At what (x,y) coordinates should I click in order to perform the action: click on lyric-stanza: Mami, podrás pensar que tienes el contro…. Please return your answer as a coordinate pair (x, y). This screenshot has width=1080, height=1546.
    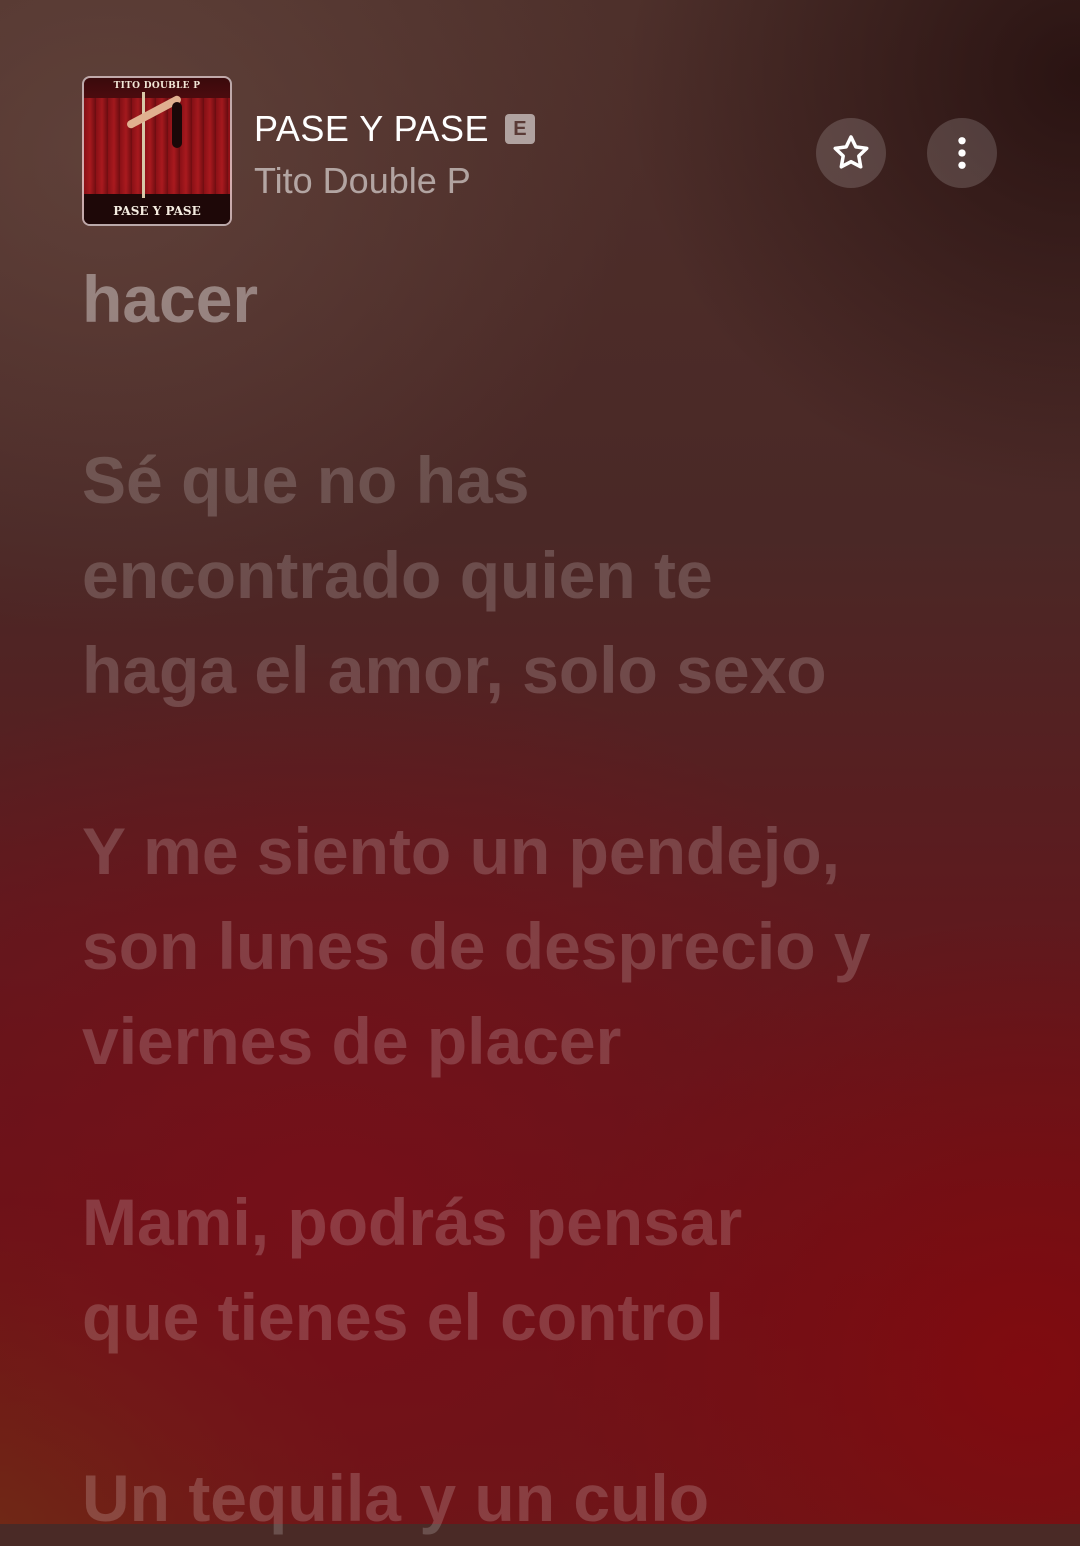
    Looking at the image, I should click on (532, 1270).